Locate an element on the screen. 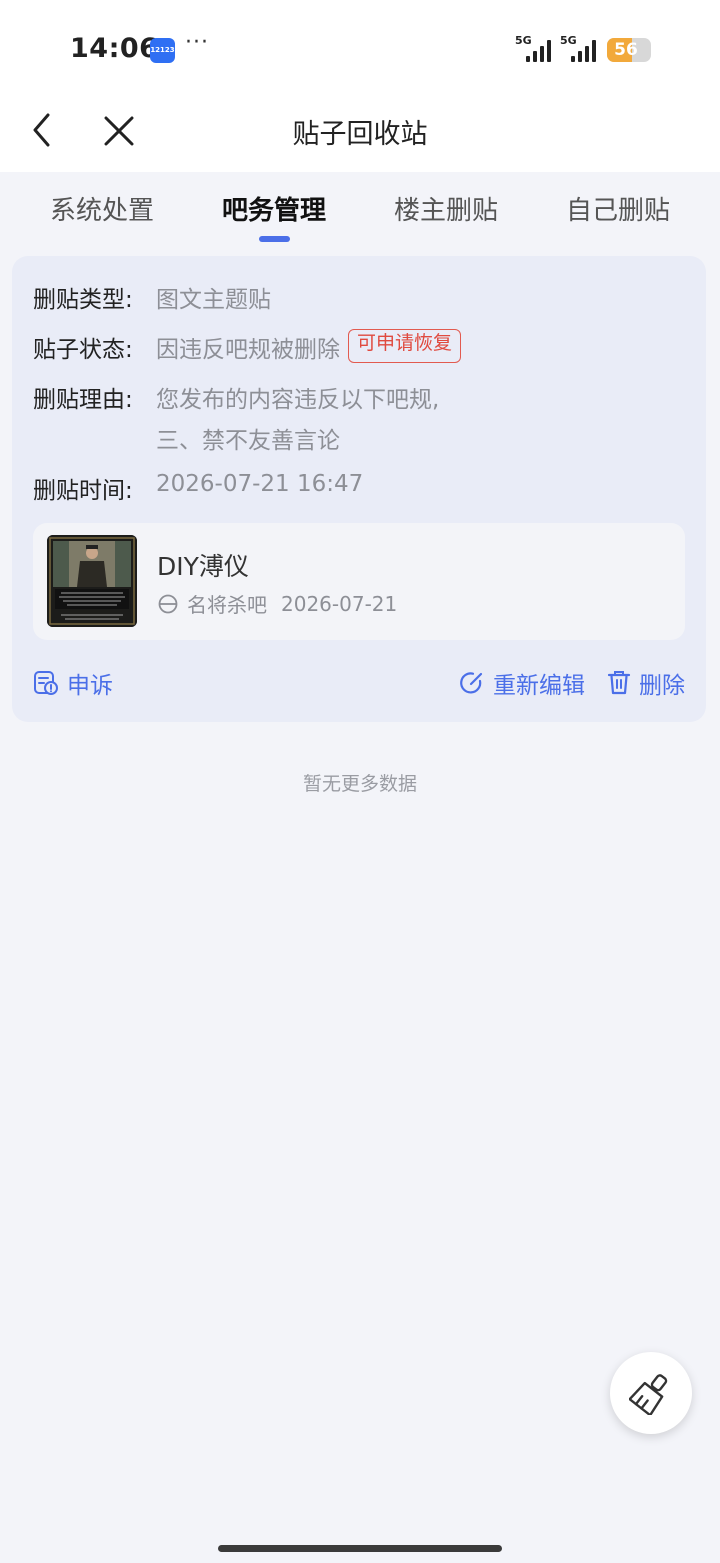 This screenshot has height=1563, width=720. delete-time-value: 2026-07-21 16:47 is located at coordinates (260, 484).